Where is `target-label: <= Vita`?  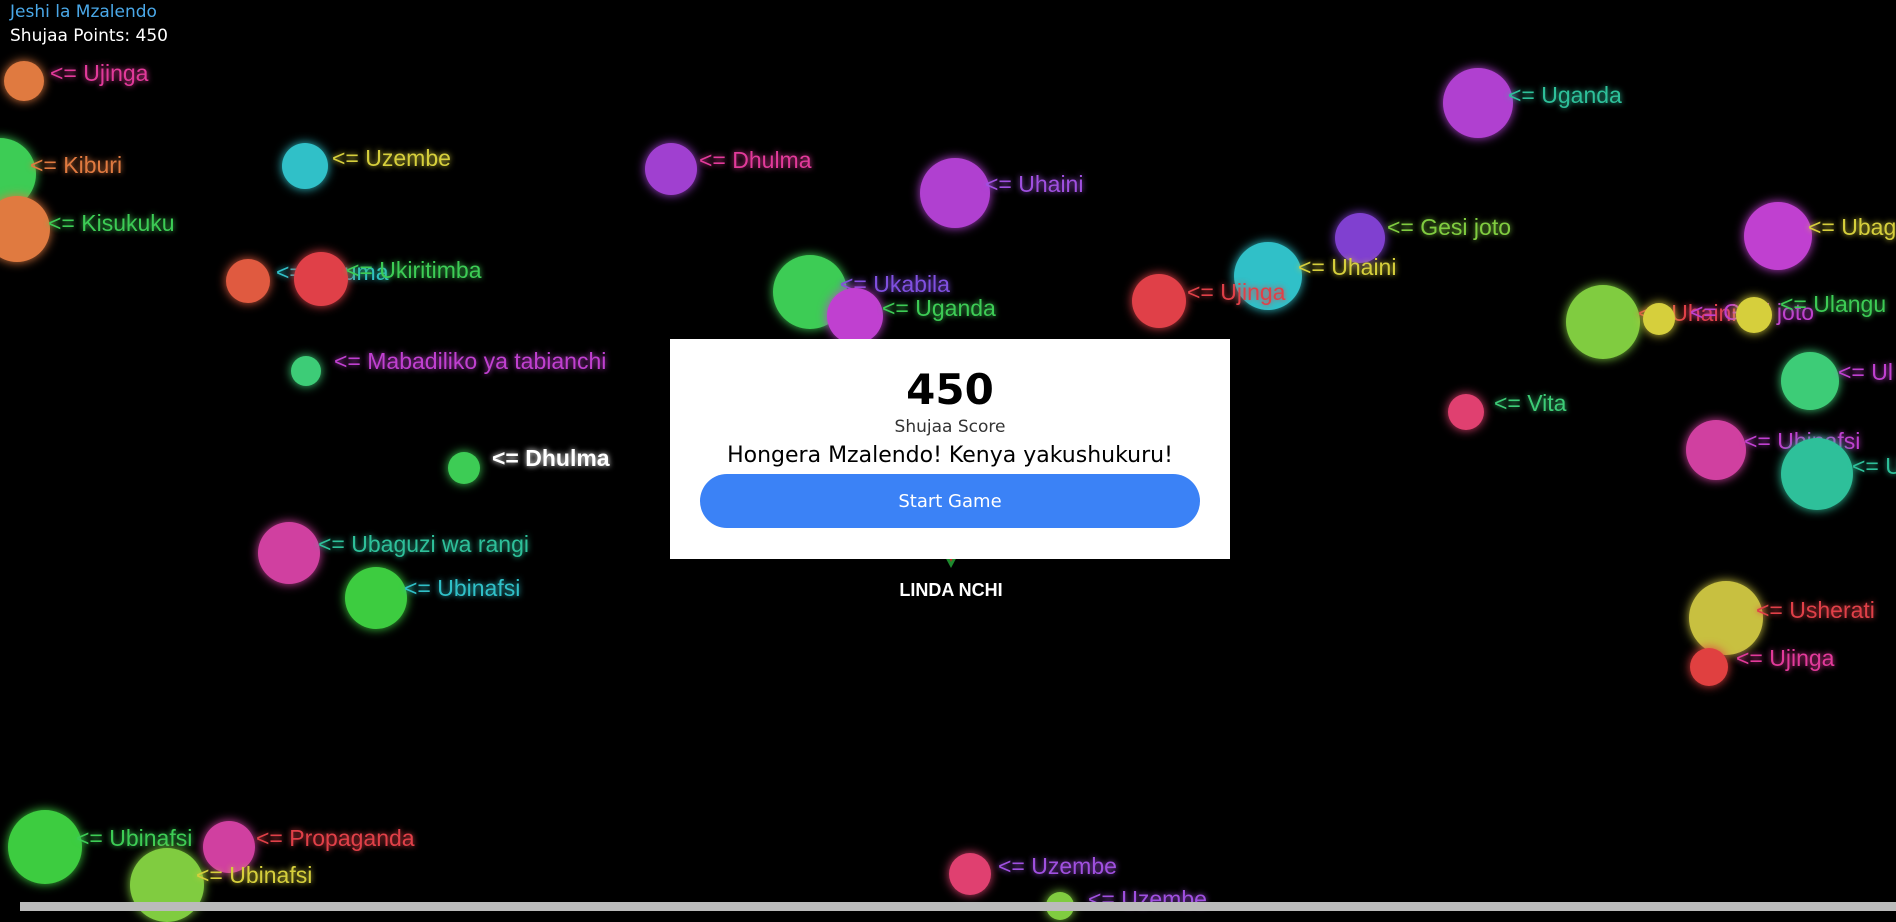
target-label: <= Vita is located at coordinates (1530, 403).